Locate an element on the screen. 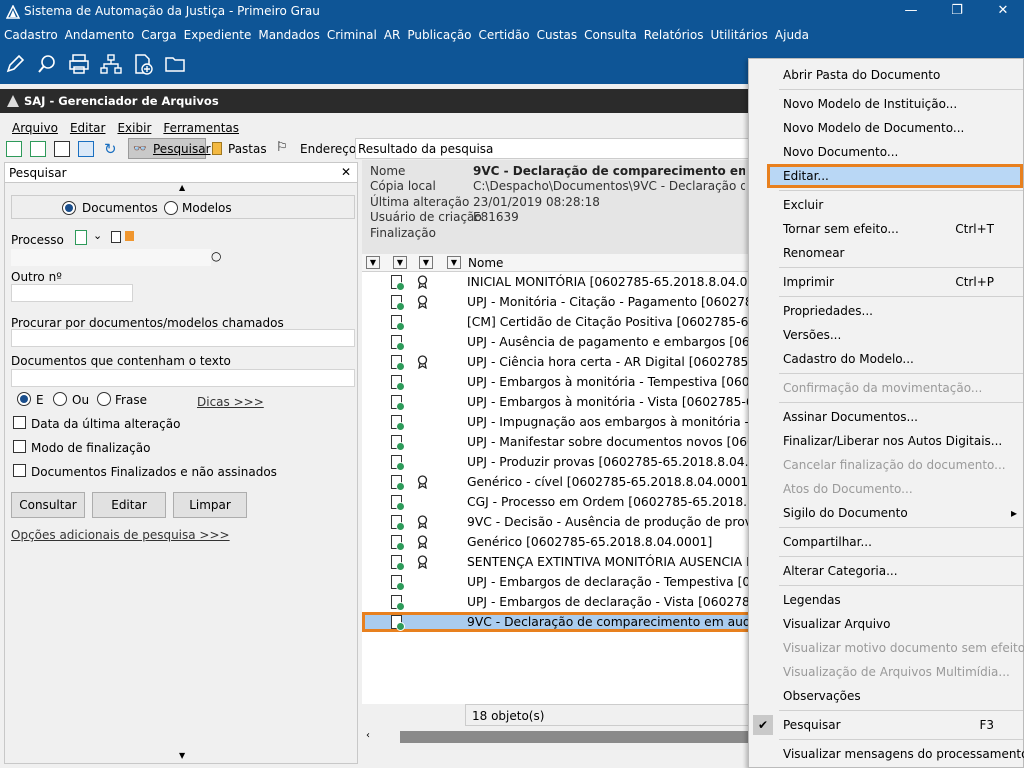 The width and height of the screenshot is (1024, 768). menu-8: Certidão is located at coordinates (504, 35).